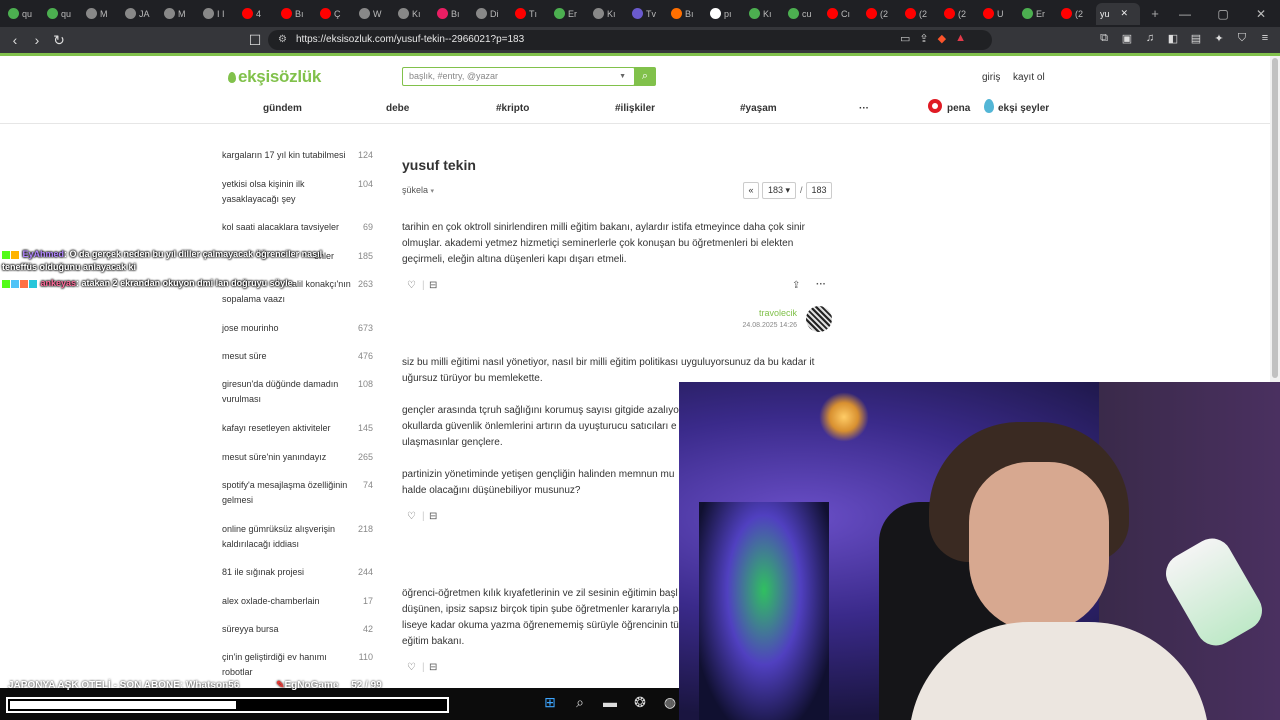  I want to click on nav-iliskiler: #ilişkiler, so click(635, 108).